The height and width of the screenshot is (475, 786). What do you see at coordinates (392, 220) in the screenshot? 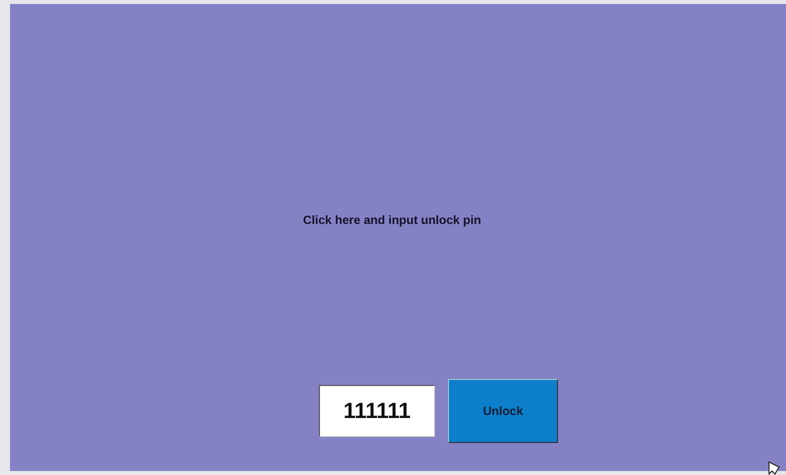
I see `unlock-prompt: Click here and input unlock pin` at bounding box center [392, 220].